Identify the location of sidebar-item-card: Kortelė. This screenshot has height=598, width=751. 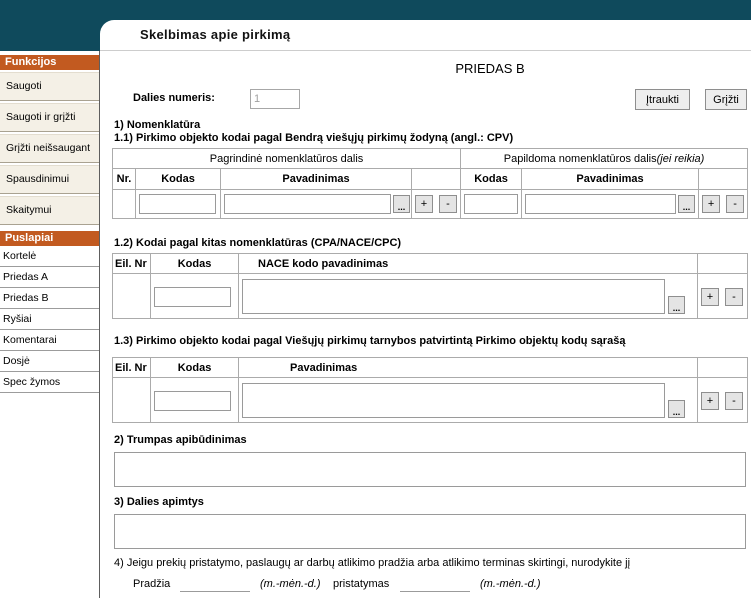
(49, 256).